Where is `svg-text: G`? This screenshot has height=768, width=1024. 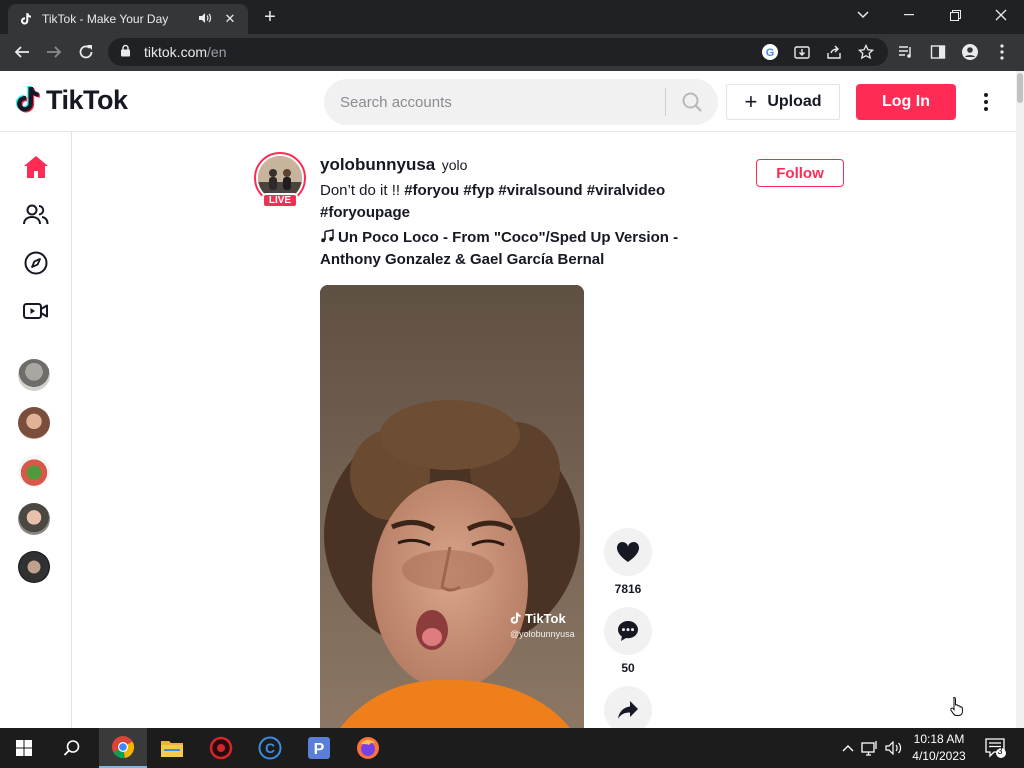
svg-text: G is located at coordinates (770, 53).